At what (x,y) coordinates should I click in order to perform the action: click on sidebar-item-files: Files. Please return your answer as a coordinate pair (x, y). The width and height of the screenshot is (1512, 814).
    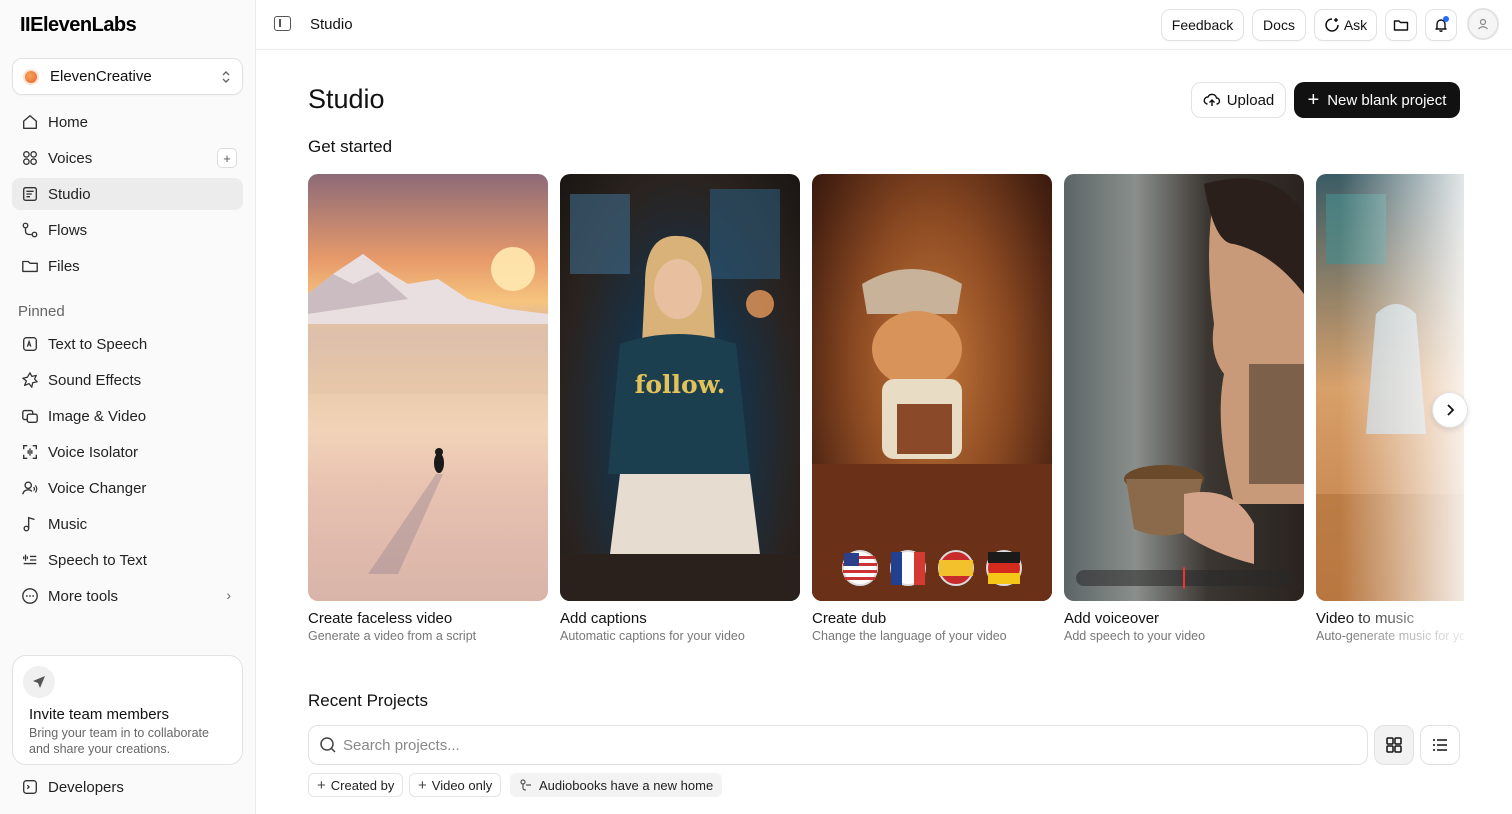
    Looking at the image, I should click on (127, 266).